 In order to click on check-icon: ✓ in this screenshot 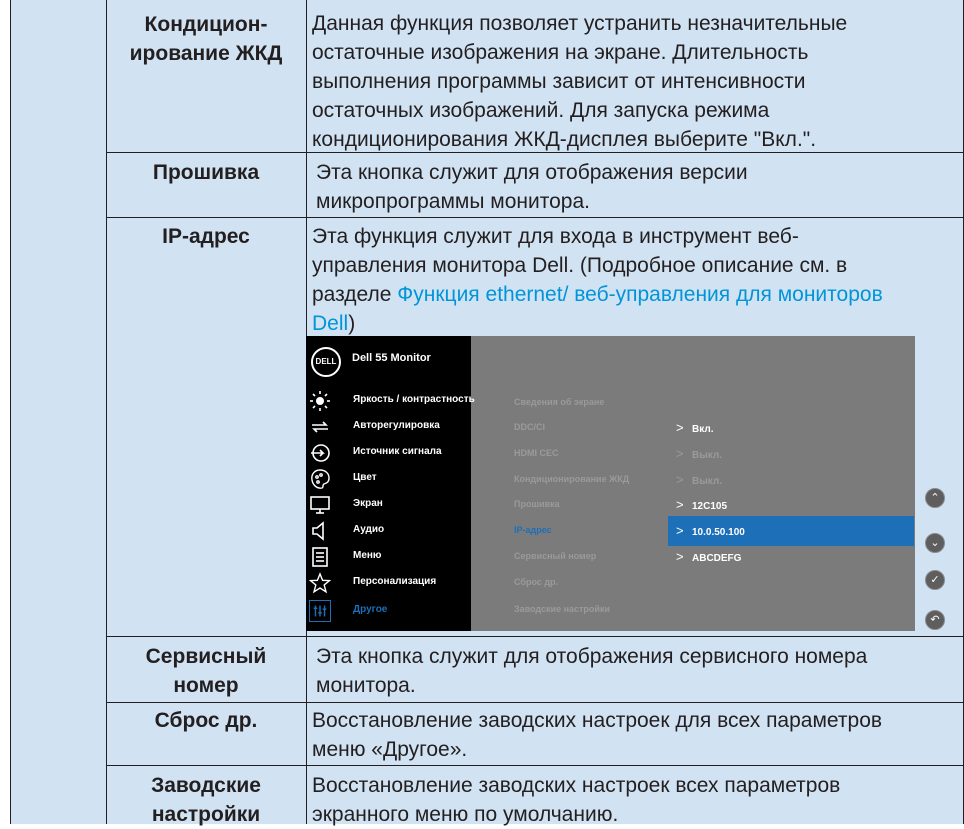, I will do `click(935, 580)`.